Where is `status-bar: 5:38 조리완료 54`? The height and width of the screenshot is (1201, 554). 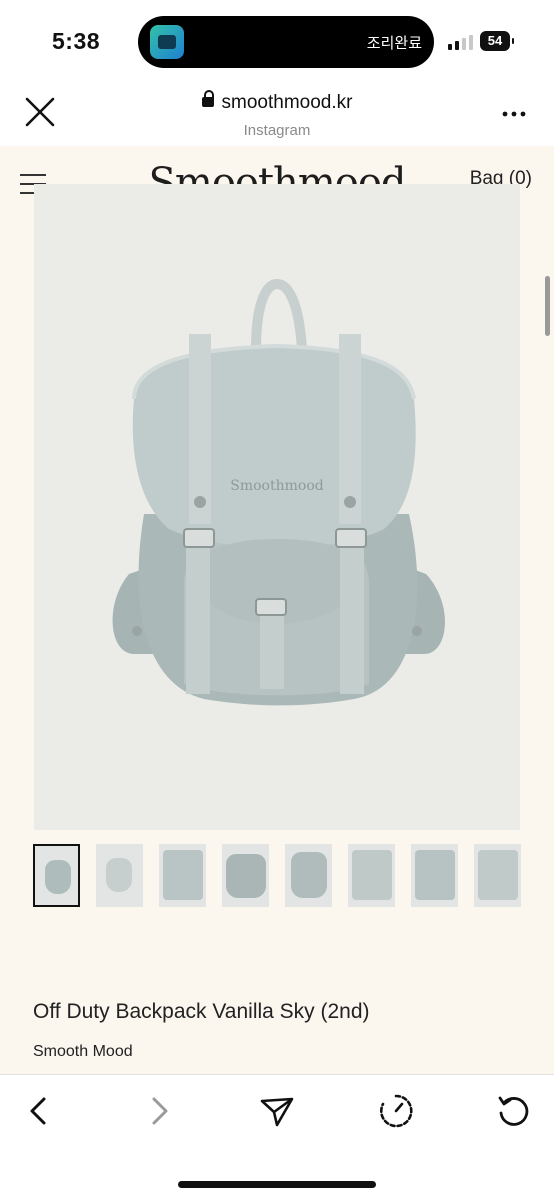 status-bar: 5:38 조리완료 54 is located at coordinates (277, 40).